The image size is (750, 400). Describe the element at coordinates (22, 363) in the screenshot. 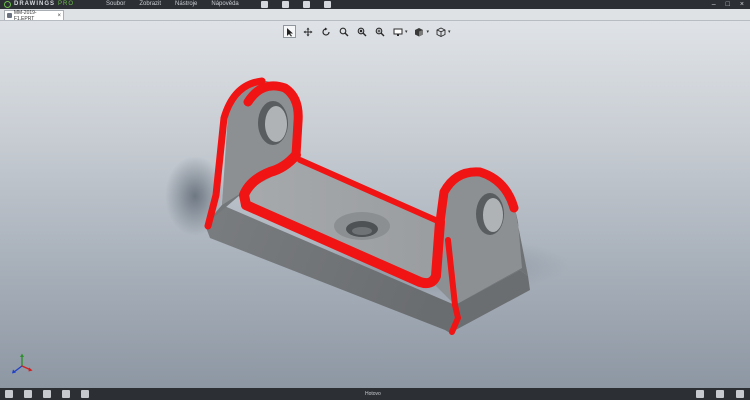

I see `coordinate-triad` at that location.